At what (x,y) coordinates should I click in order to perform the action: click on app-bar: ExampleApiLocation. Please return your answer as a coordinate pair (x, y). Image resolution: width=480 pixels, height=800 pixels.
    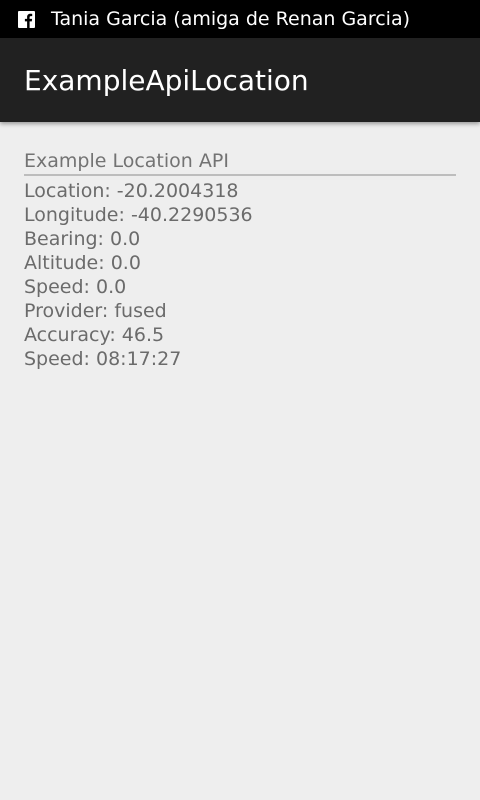
    Looking at the image, I should click on (240, 80).